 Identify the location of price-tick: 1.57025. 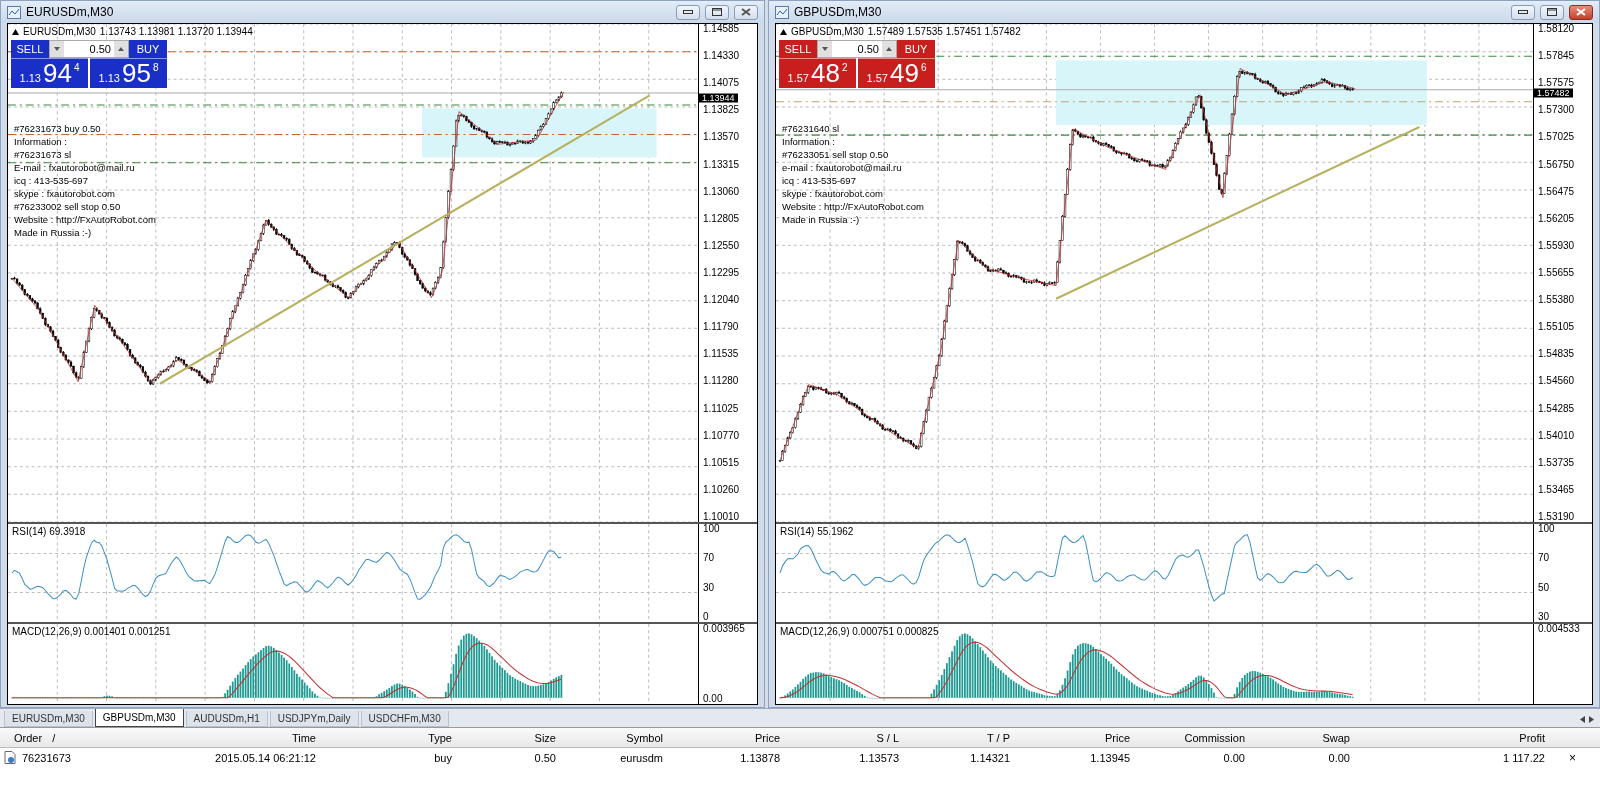
(1557, 137).